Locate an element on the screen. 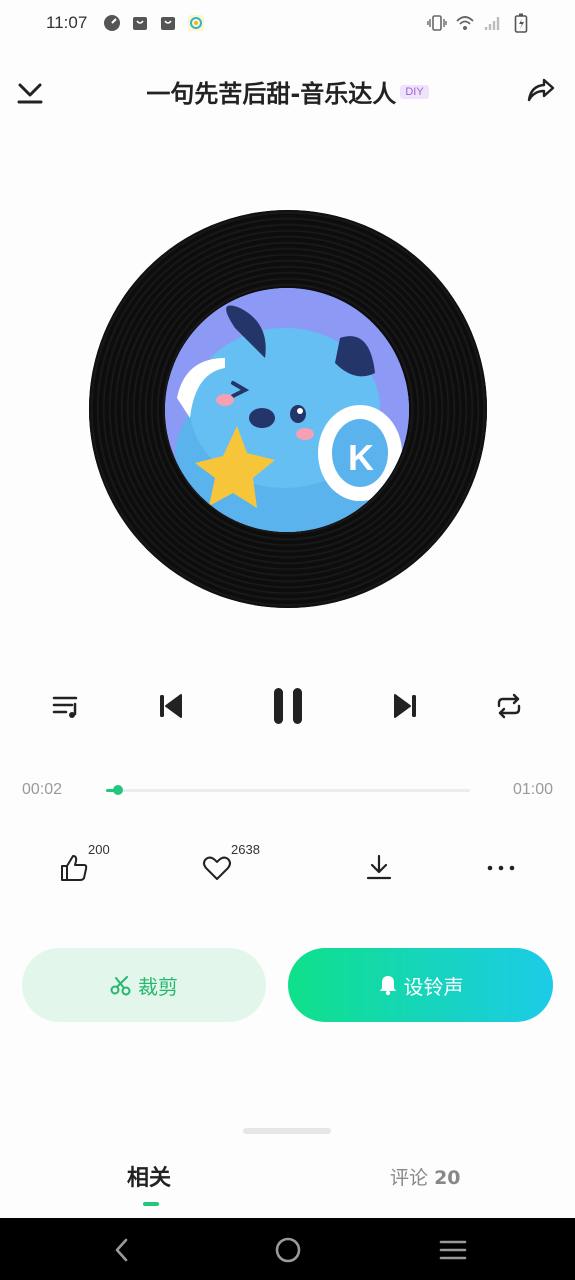  favorite-count: 2638 is located at coordinates (245, 849).